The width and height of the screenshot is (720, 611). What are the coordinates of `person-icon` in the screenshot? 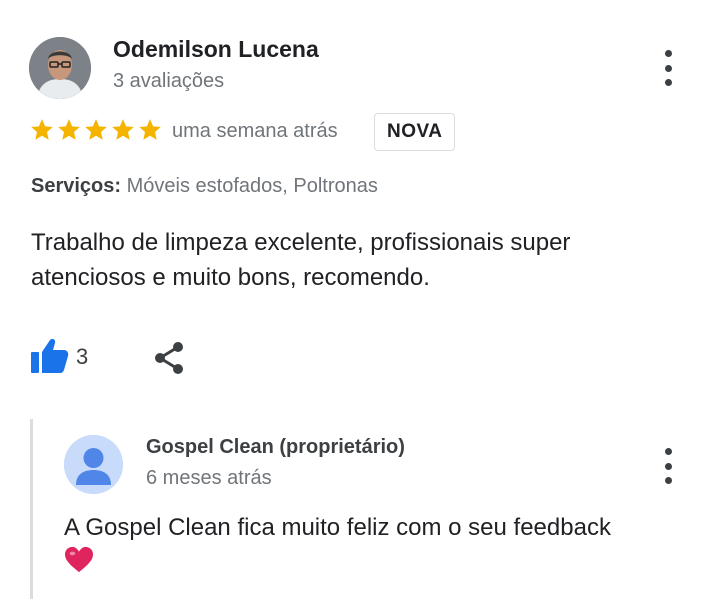 It's located at (93, 464).